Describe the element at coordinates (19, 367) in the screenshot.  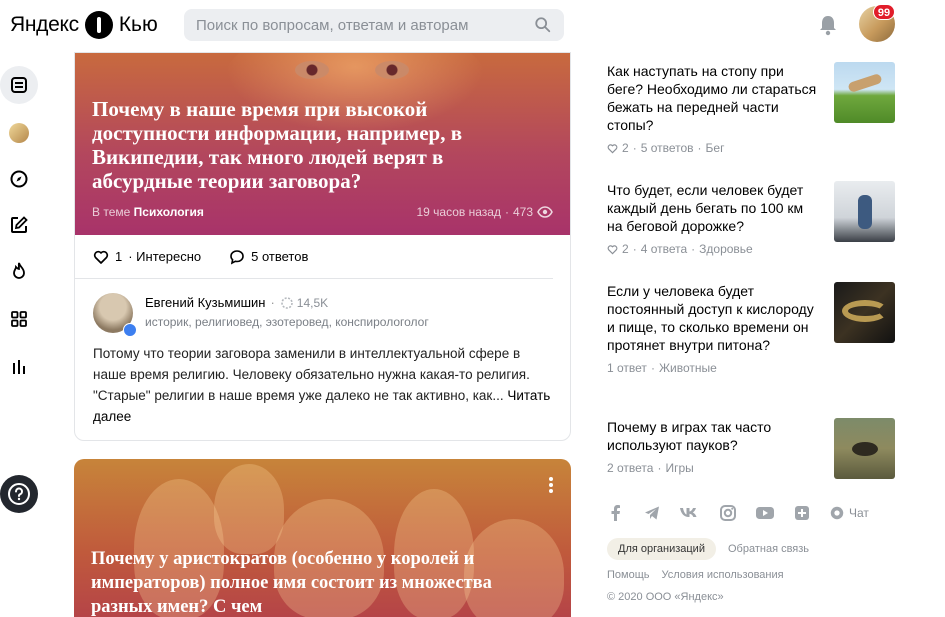
I see `stats-icon` at that location.